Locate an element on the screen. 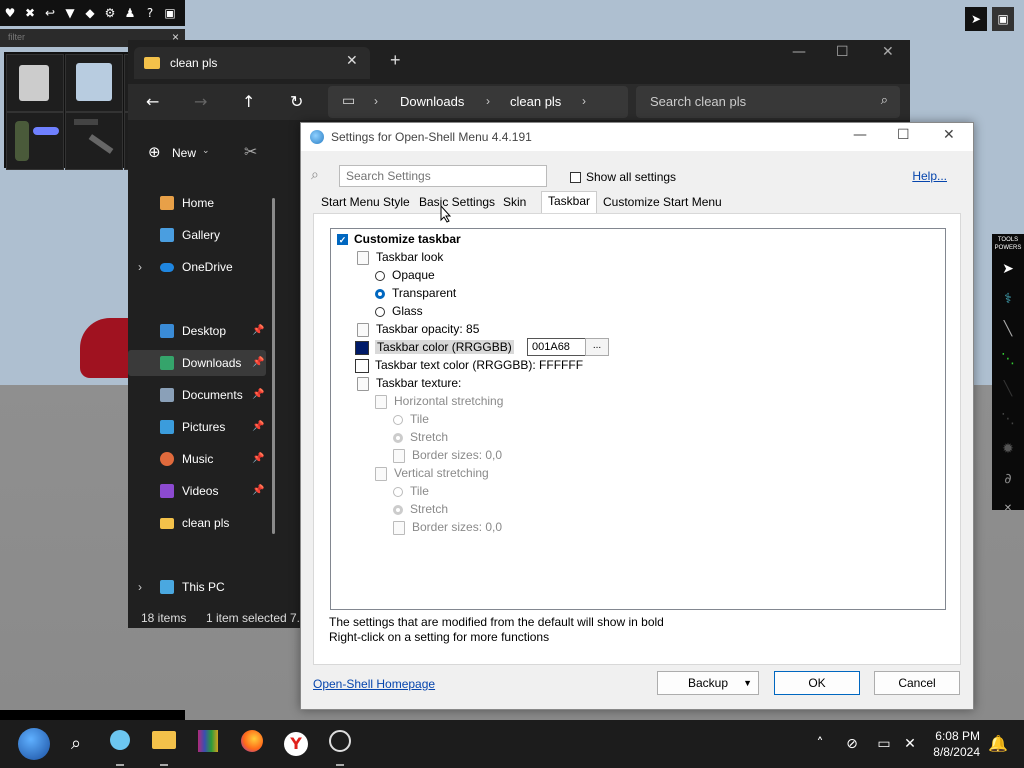 The width and height of the screenshot is (1024, 768). back-arrow-icon: ← is located at coordinates (152, 101).